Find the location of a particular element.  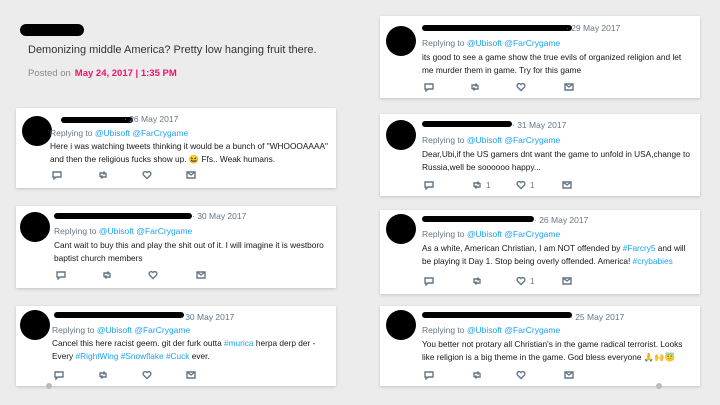

slide-dot is located at coordinates (49, 386).